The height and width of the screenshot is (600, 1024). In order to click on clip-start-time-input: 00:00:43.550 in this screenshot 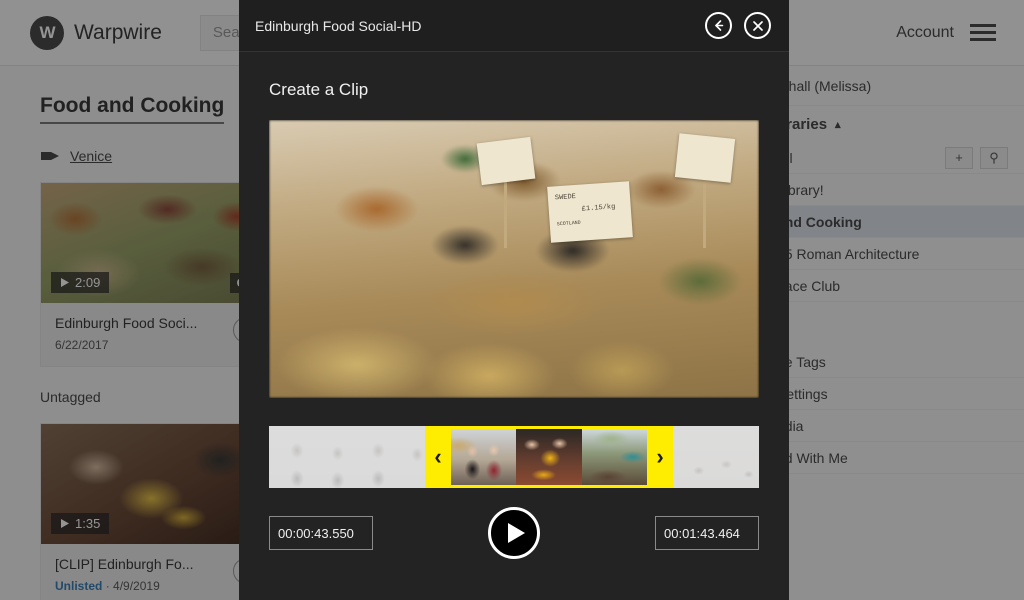, I will do `click(321, 533)`.